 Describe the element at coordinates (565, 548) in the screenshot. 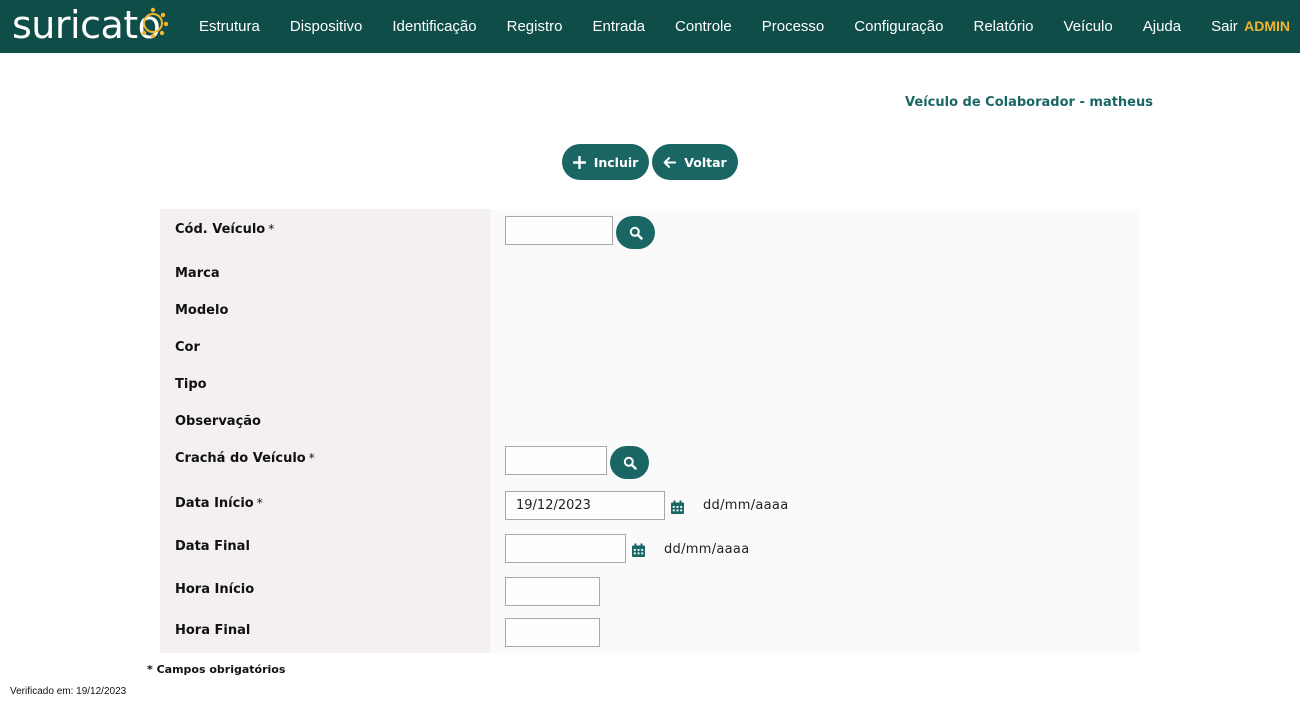

I see `data-final-input` at that location.